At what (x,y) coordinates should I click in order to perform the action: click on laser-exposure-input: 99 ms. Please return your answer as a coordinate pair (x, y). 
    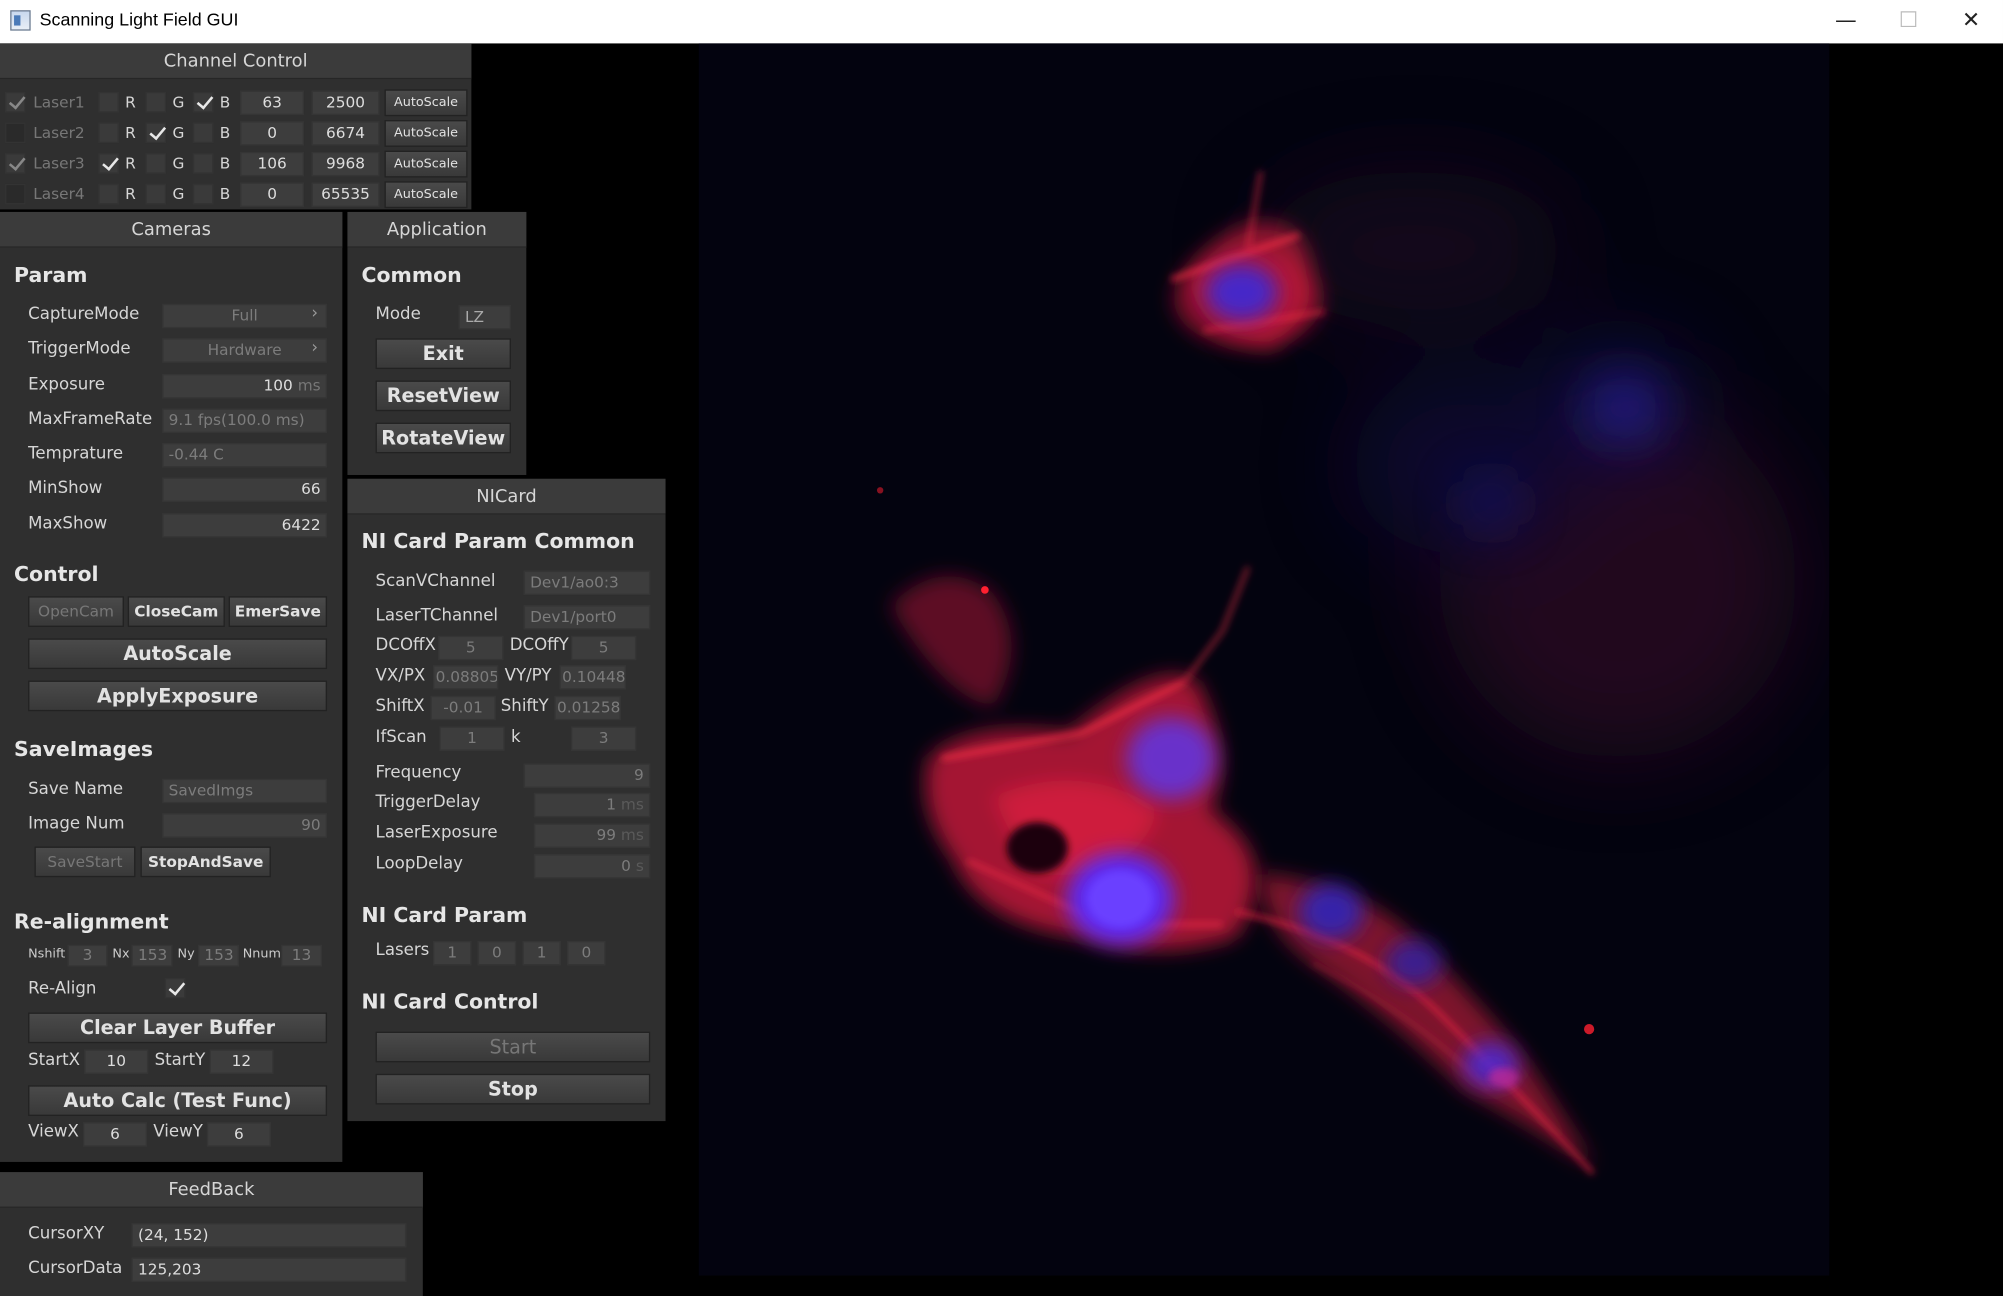
    Looking at the image, I should click on (592, 835).